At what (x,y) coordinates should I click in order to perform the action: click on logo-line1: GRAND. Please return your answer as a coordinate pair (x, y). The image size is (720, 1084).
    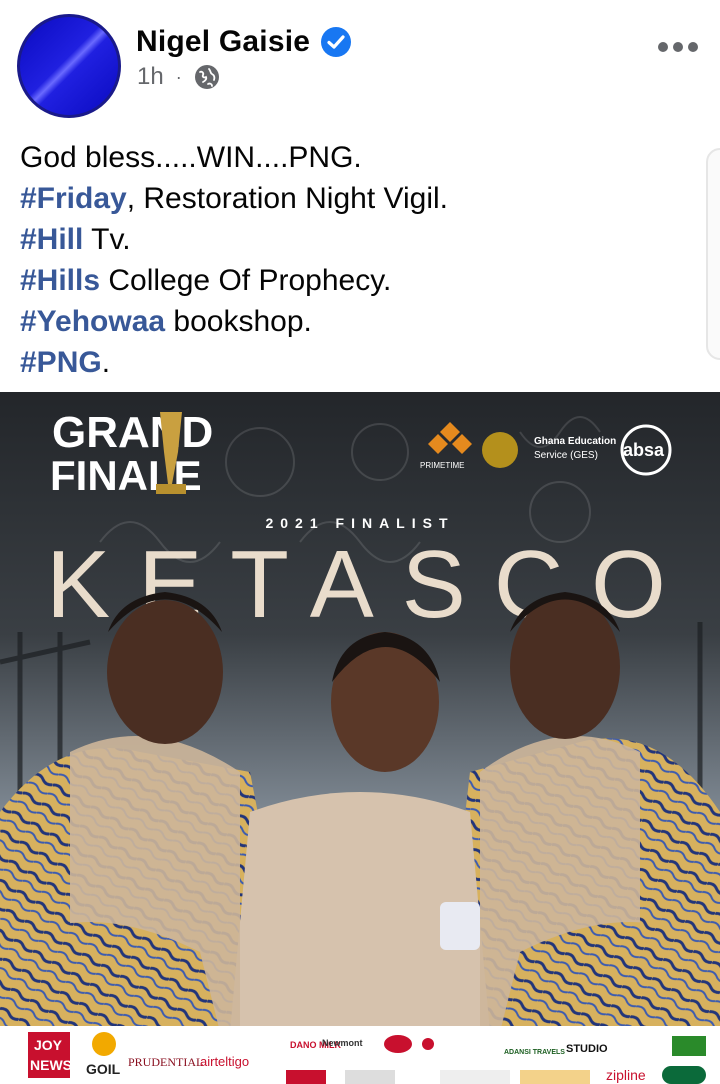
    Looking at the image, I should click on (132, 432).